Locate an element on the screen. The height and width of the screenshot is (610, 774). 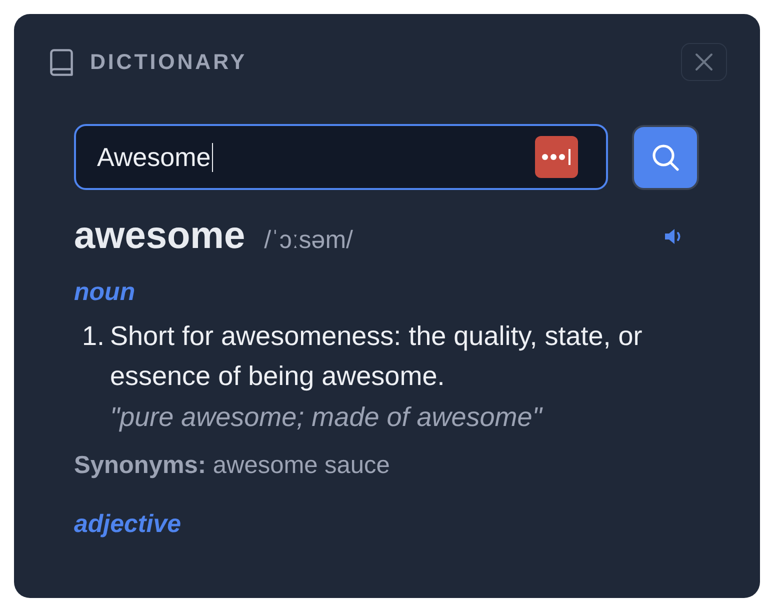
close-button is located at coordinates (704, 62).